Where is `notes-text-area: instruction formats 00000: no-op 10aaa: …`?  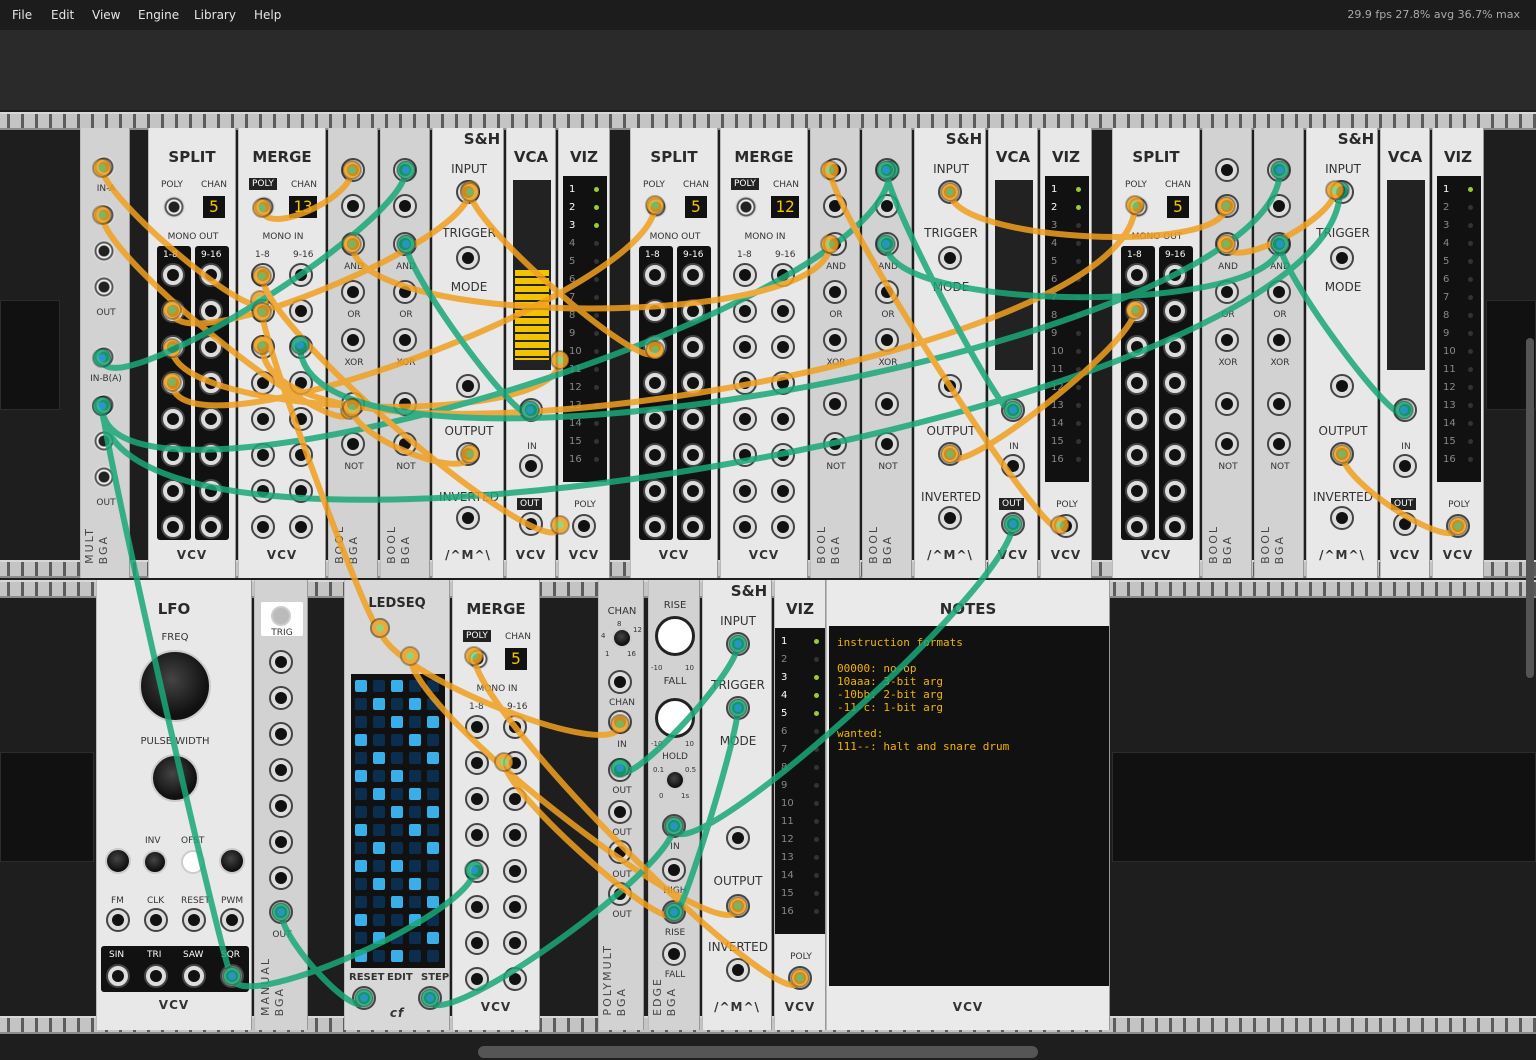
notes-text-area: instruction formats 00000: no-op 10aaa: … is located at coordinates (969, 806).